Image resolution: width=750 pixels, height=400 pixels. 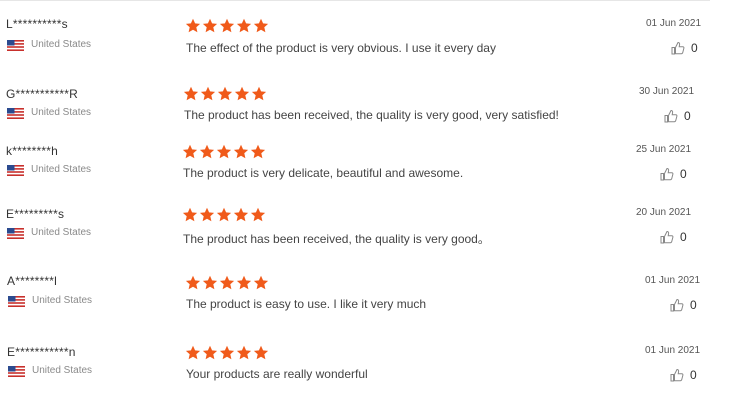 I want to click on review-date: 30 Jun 2021, so click(x=667, y=91).